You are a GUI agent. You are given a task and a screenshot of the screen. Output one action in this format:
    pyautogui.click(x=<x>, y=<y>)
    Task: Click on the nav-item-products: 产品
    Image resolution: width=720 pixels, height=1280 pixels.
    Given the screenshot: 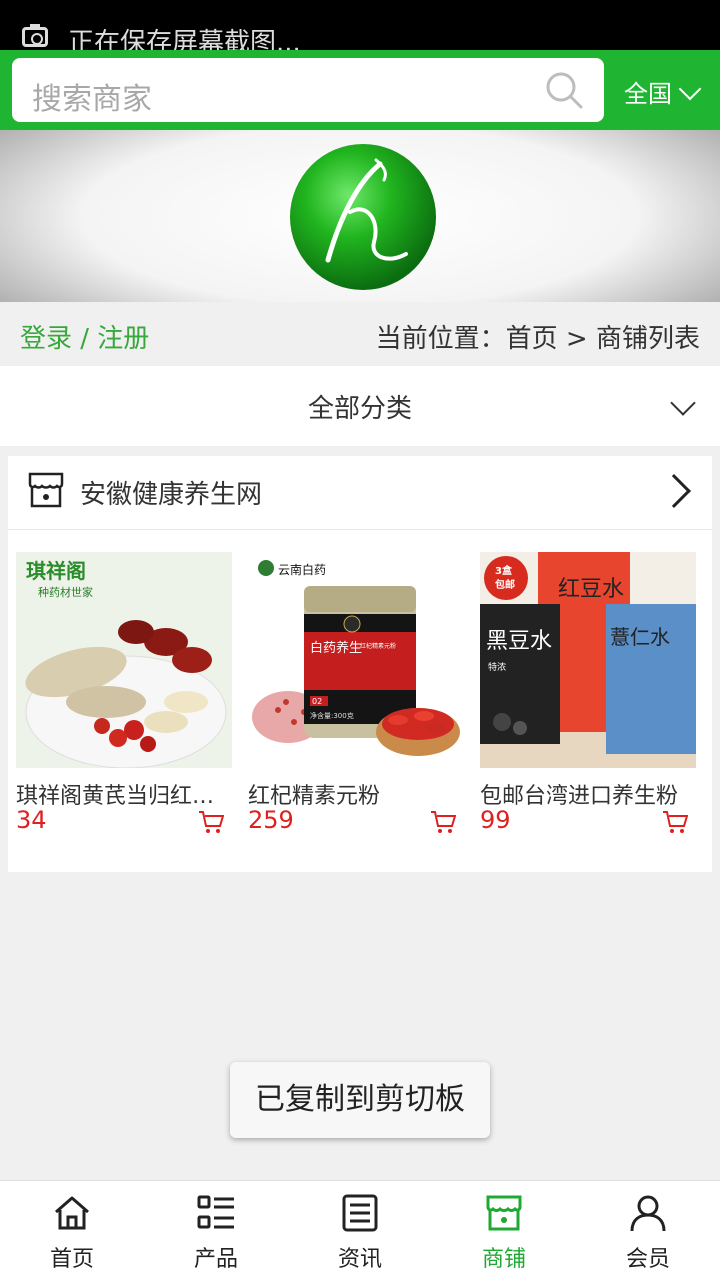 What is the action you would take?
    pyautogui.click(x=216, y=1230)
    